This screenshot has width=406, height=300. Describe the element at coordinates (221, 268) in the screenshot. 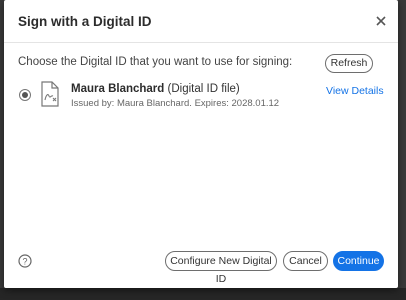

I see `configure-new-digital-id-button: Configure New Digital ID` at that location.